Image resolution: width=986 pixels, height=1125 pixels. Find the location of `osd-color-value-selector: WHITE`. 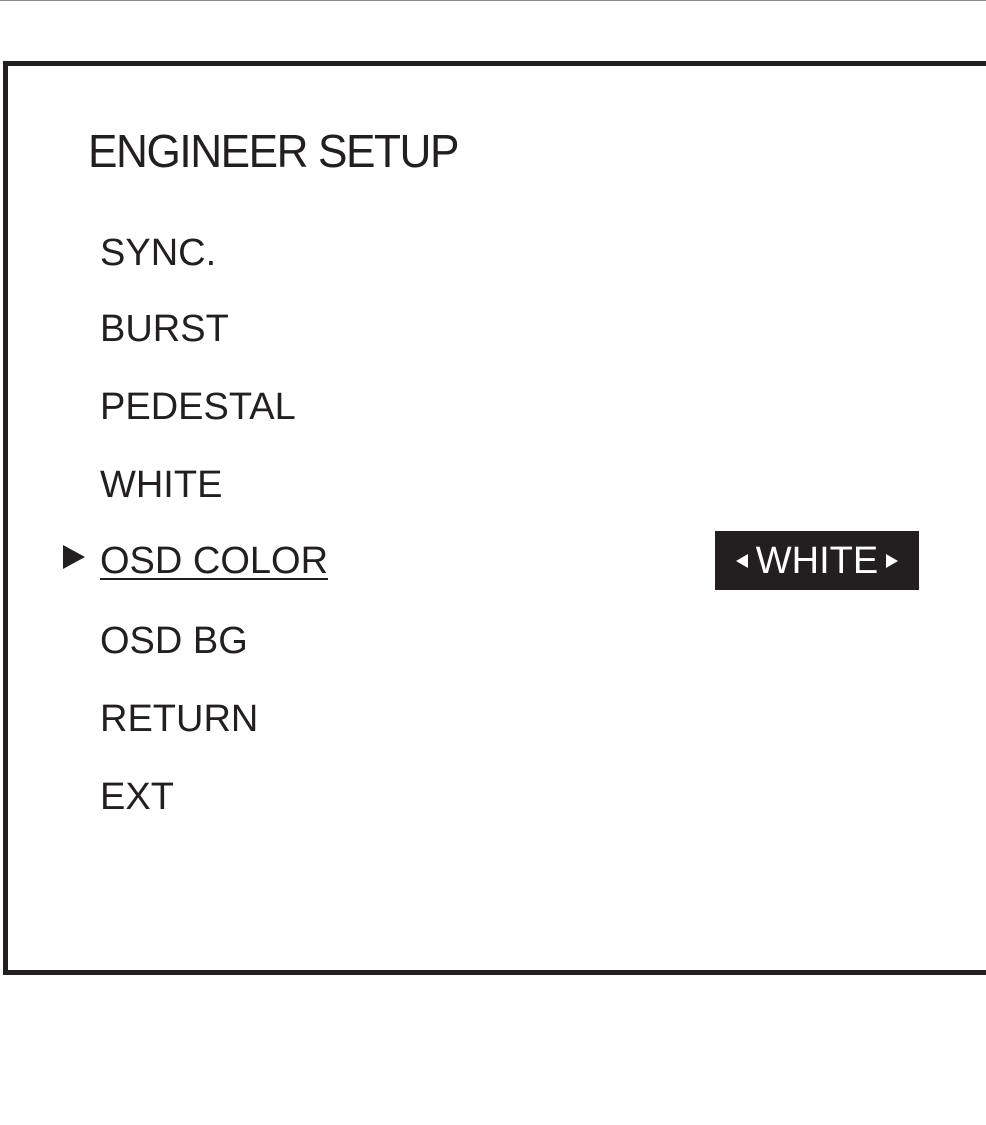

osd-color-value-selector: WHITE is located at coordinates (817, 560).